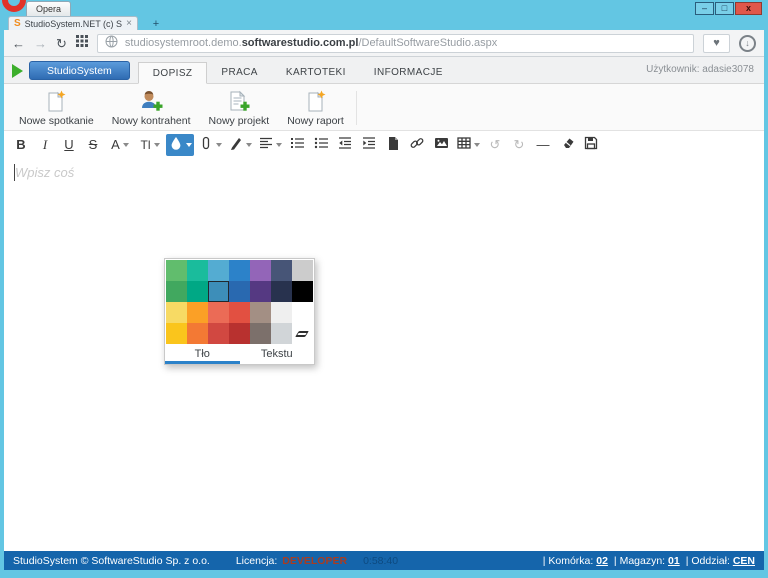  What do you see at coordinates (316, 72) in the screenshot?
I see `menu-tab-kartoteki: KARTOTEKI` at bounding box center [316, 72].